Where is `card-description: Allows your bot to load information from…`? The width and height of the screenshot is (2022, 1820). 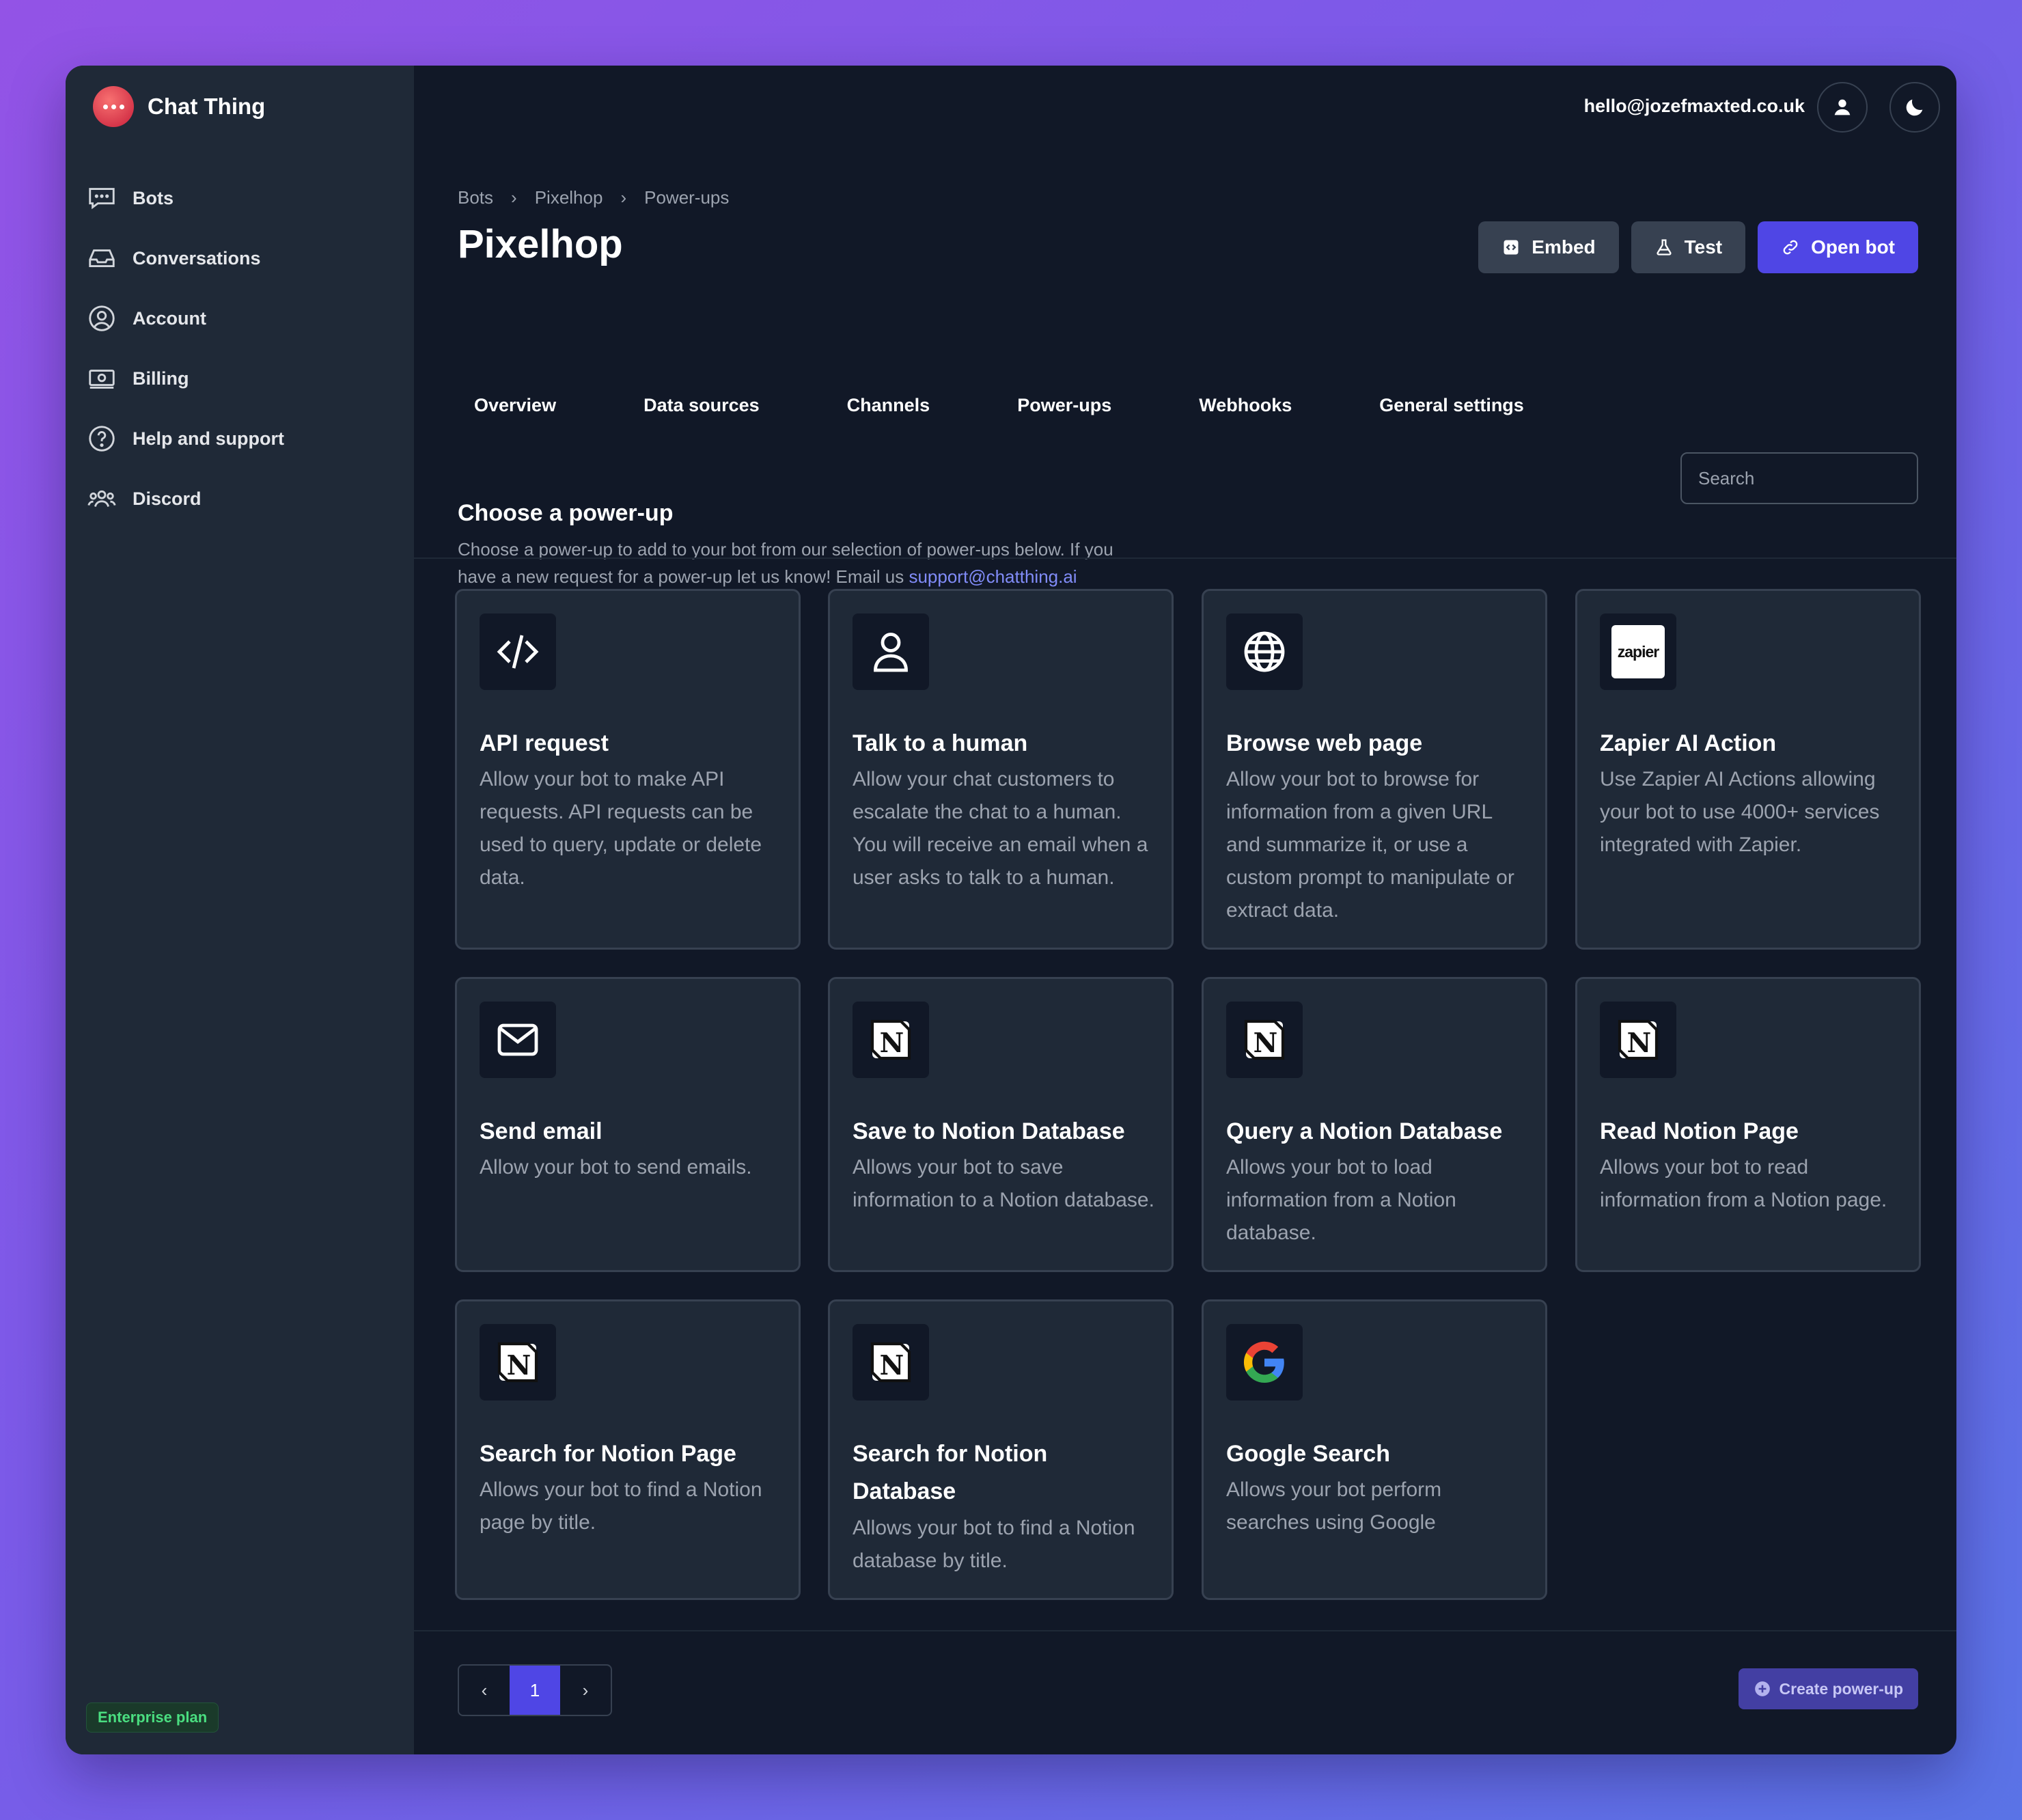
card-description: Allows your bot to load information from… is located at coordinates (1341, 1200).